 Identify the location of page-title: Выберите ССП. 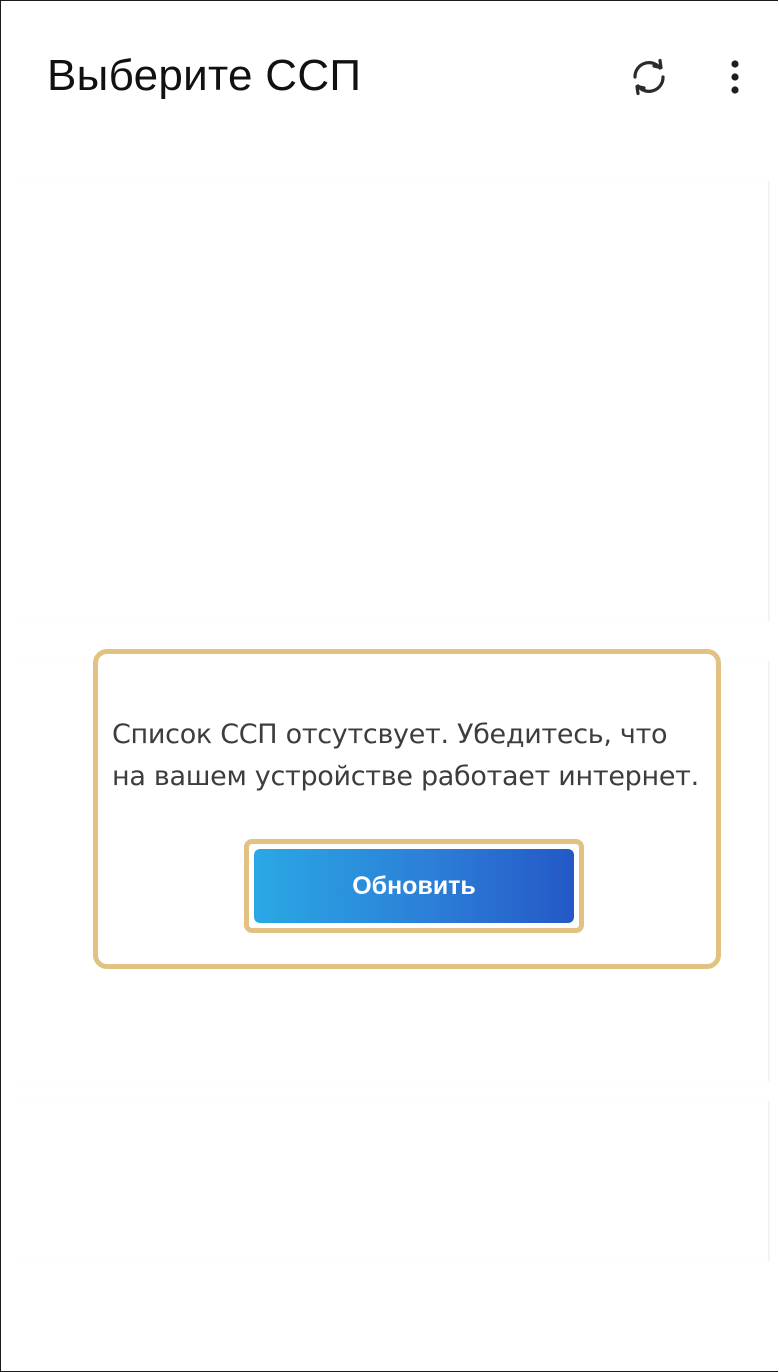
(204, 75).